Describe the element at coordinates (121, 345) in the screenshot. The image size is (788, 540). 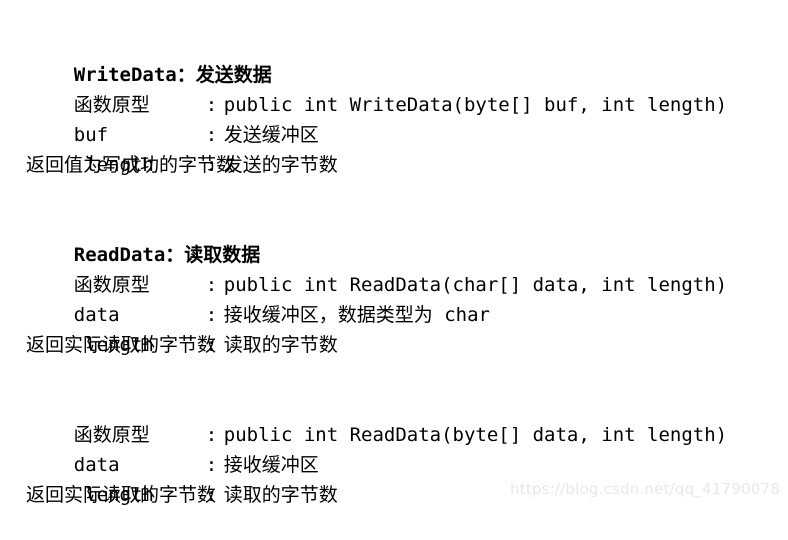
I see `section-return-note: 返回实际读取的字节数` at that location.